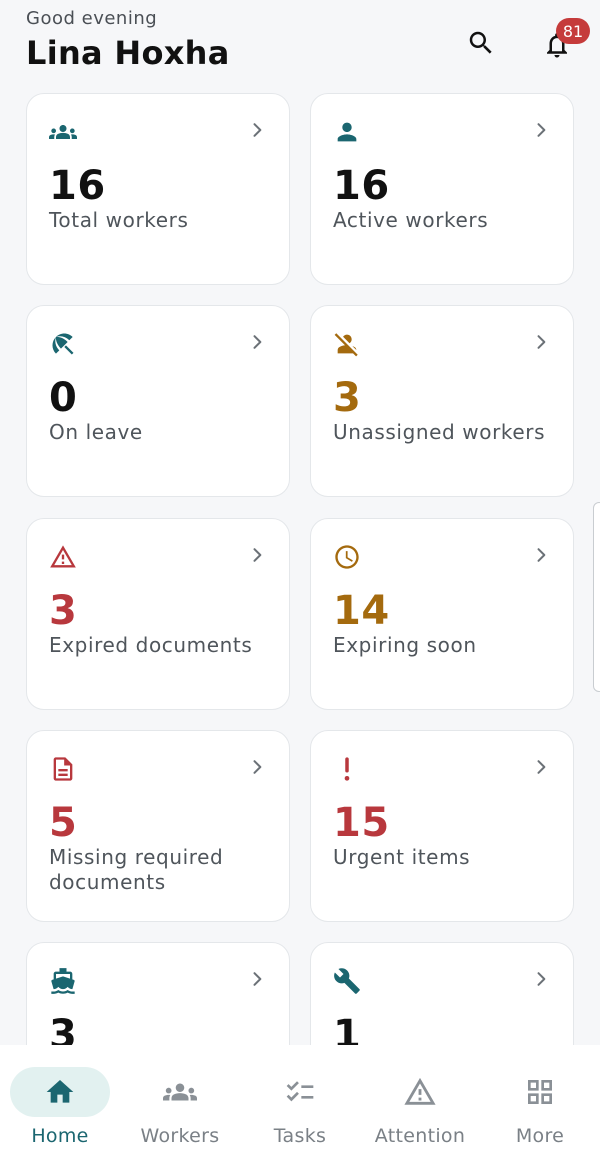  I want to click on card-value: 5, so click(63, 823).